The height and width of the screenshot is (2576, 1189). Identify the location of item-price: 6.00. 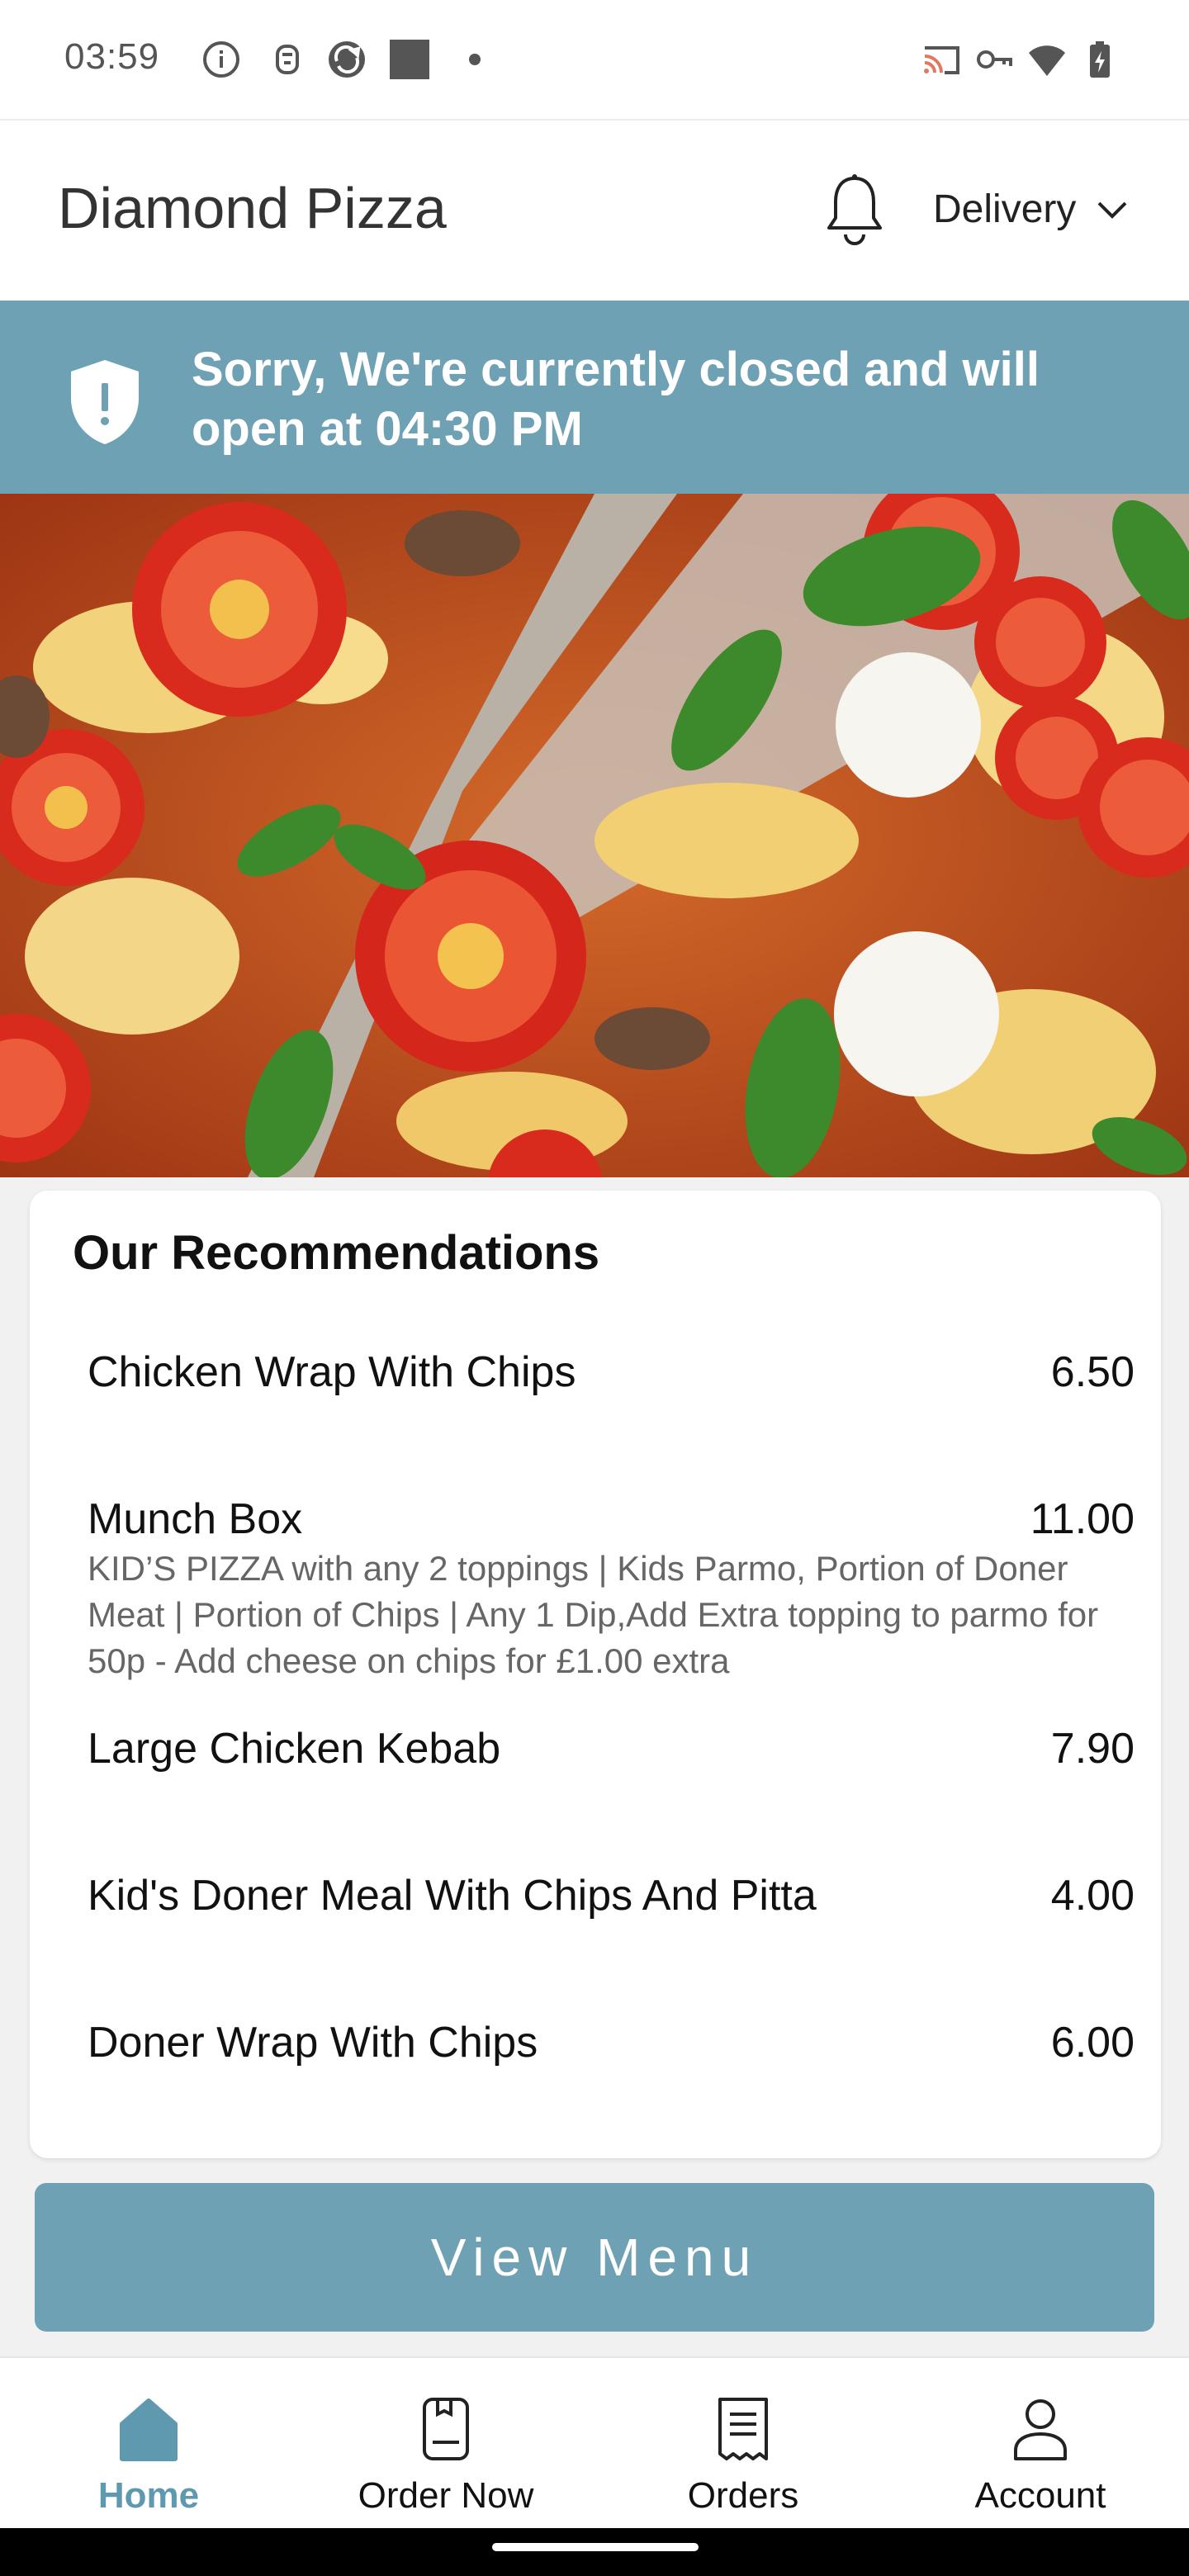
(1092, 2043).